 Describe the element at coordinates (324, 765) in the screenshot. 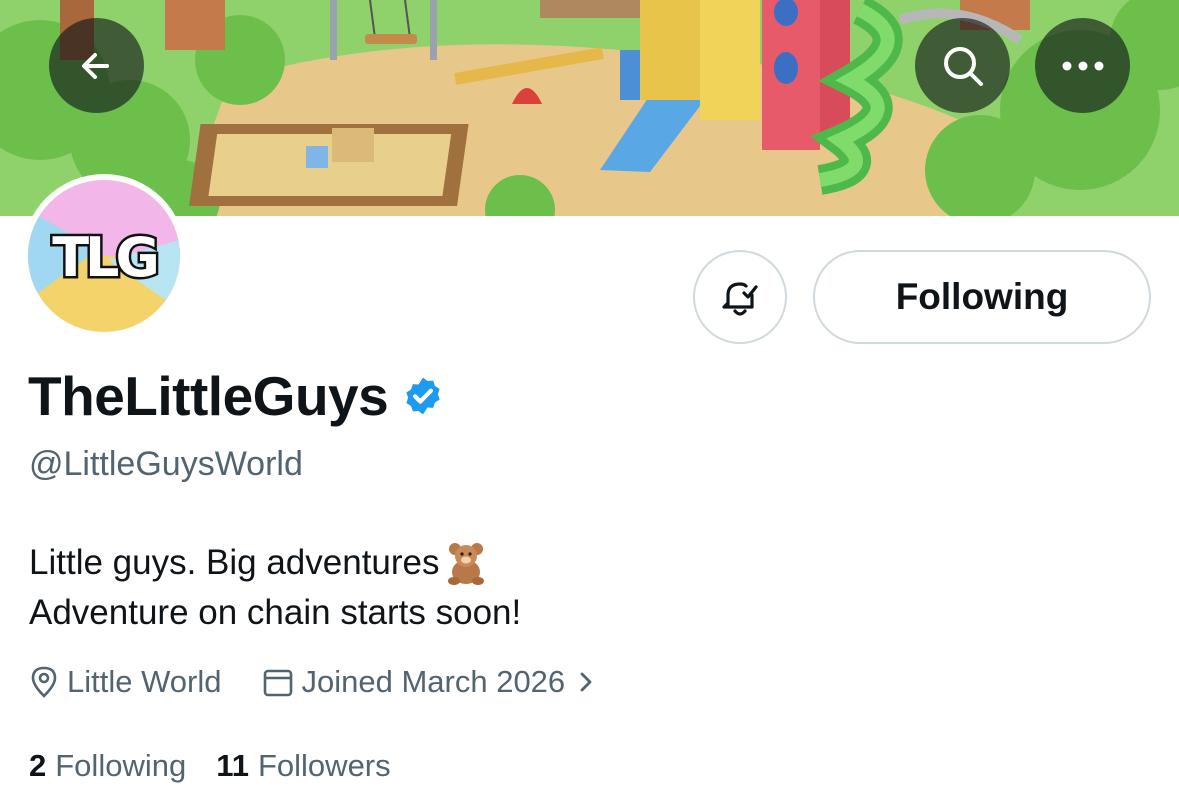

I see `followers-label: Followers` at that location.